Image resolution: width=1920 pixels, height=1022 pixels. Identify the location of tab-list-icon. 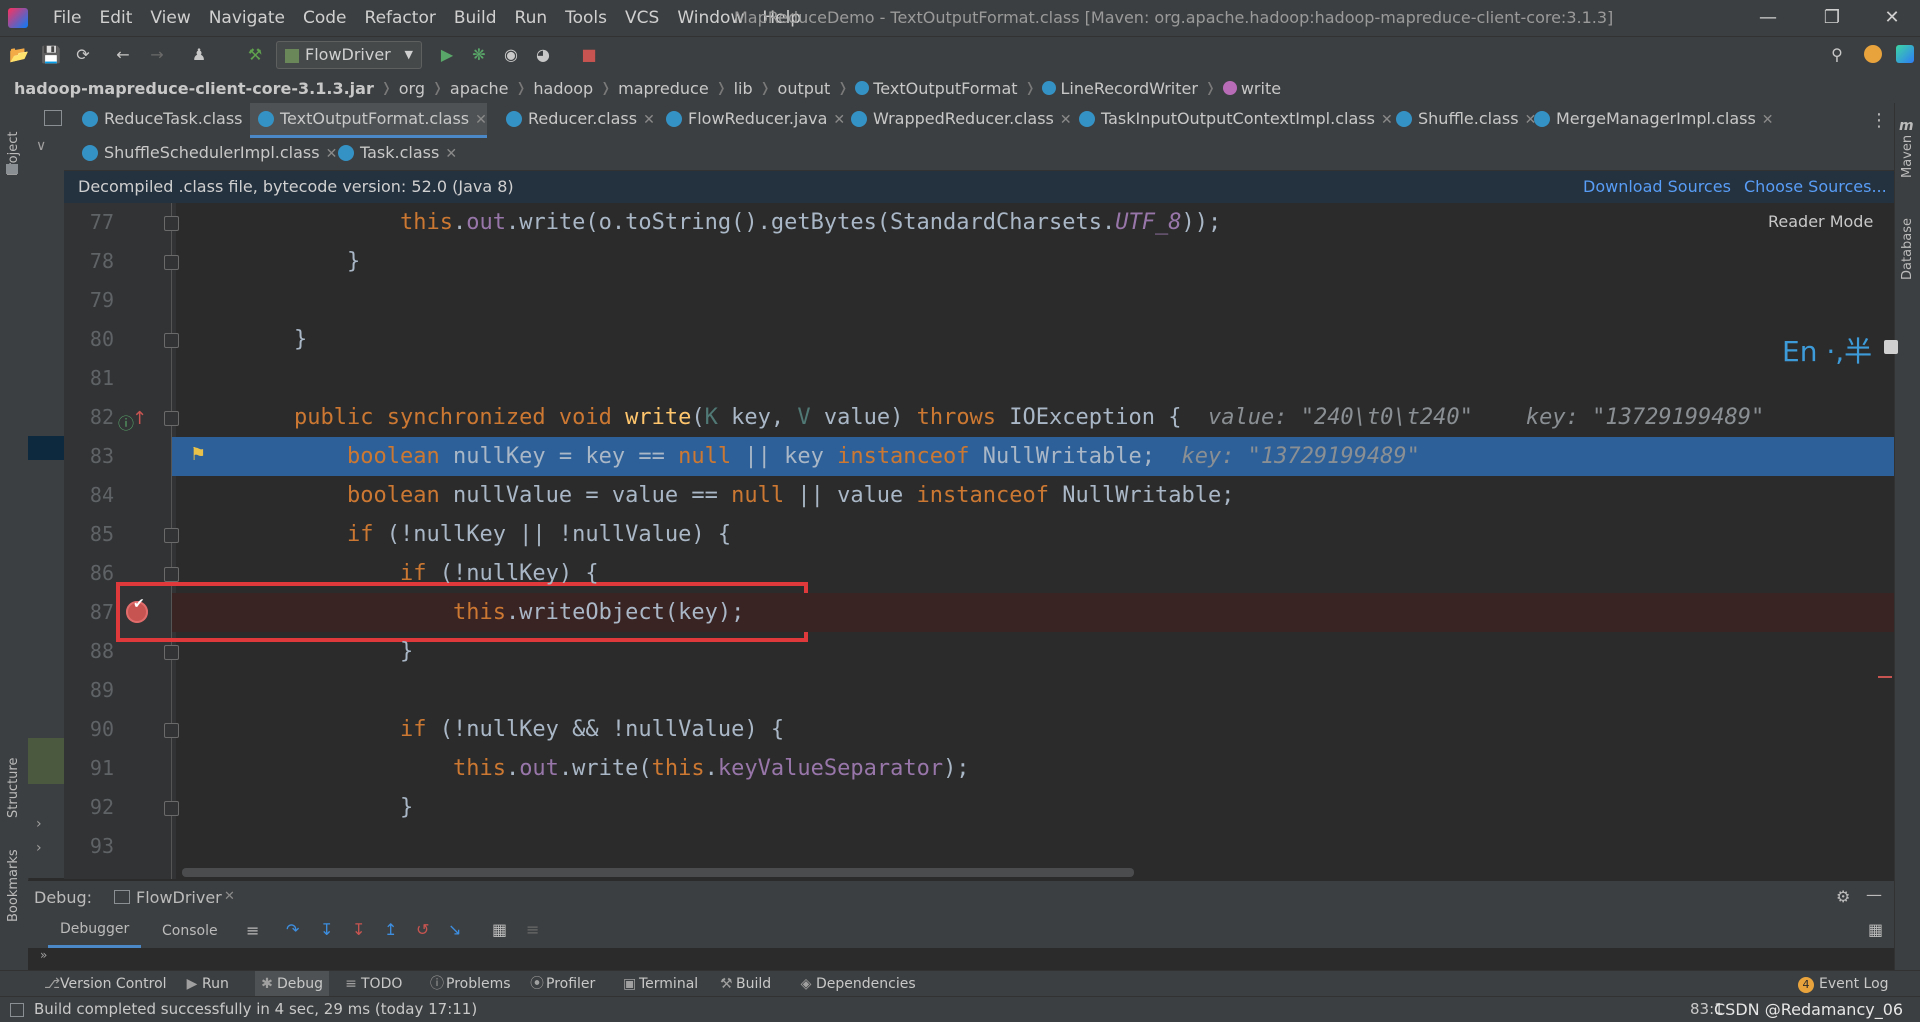
(53, 118).